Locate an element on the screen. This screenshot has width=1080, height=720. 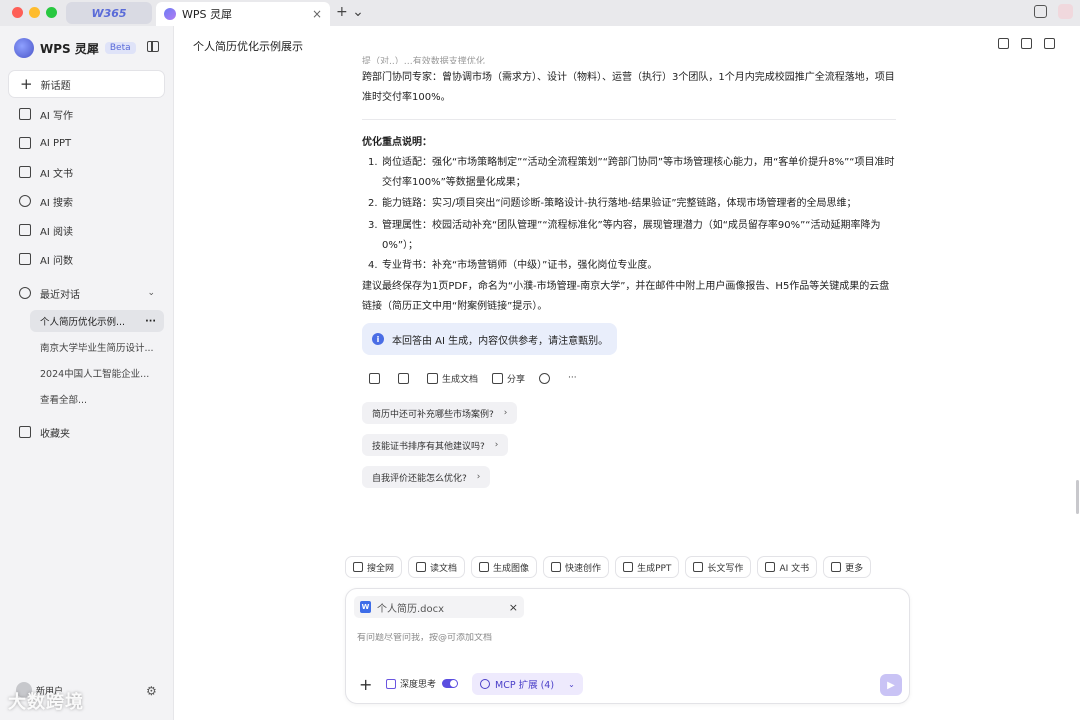
book-icon is located at coordinates (421, 567).